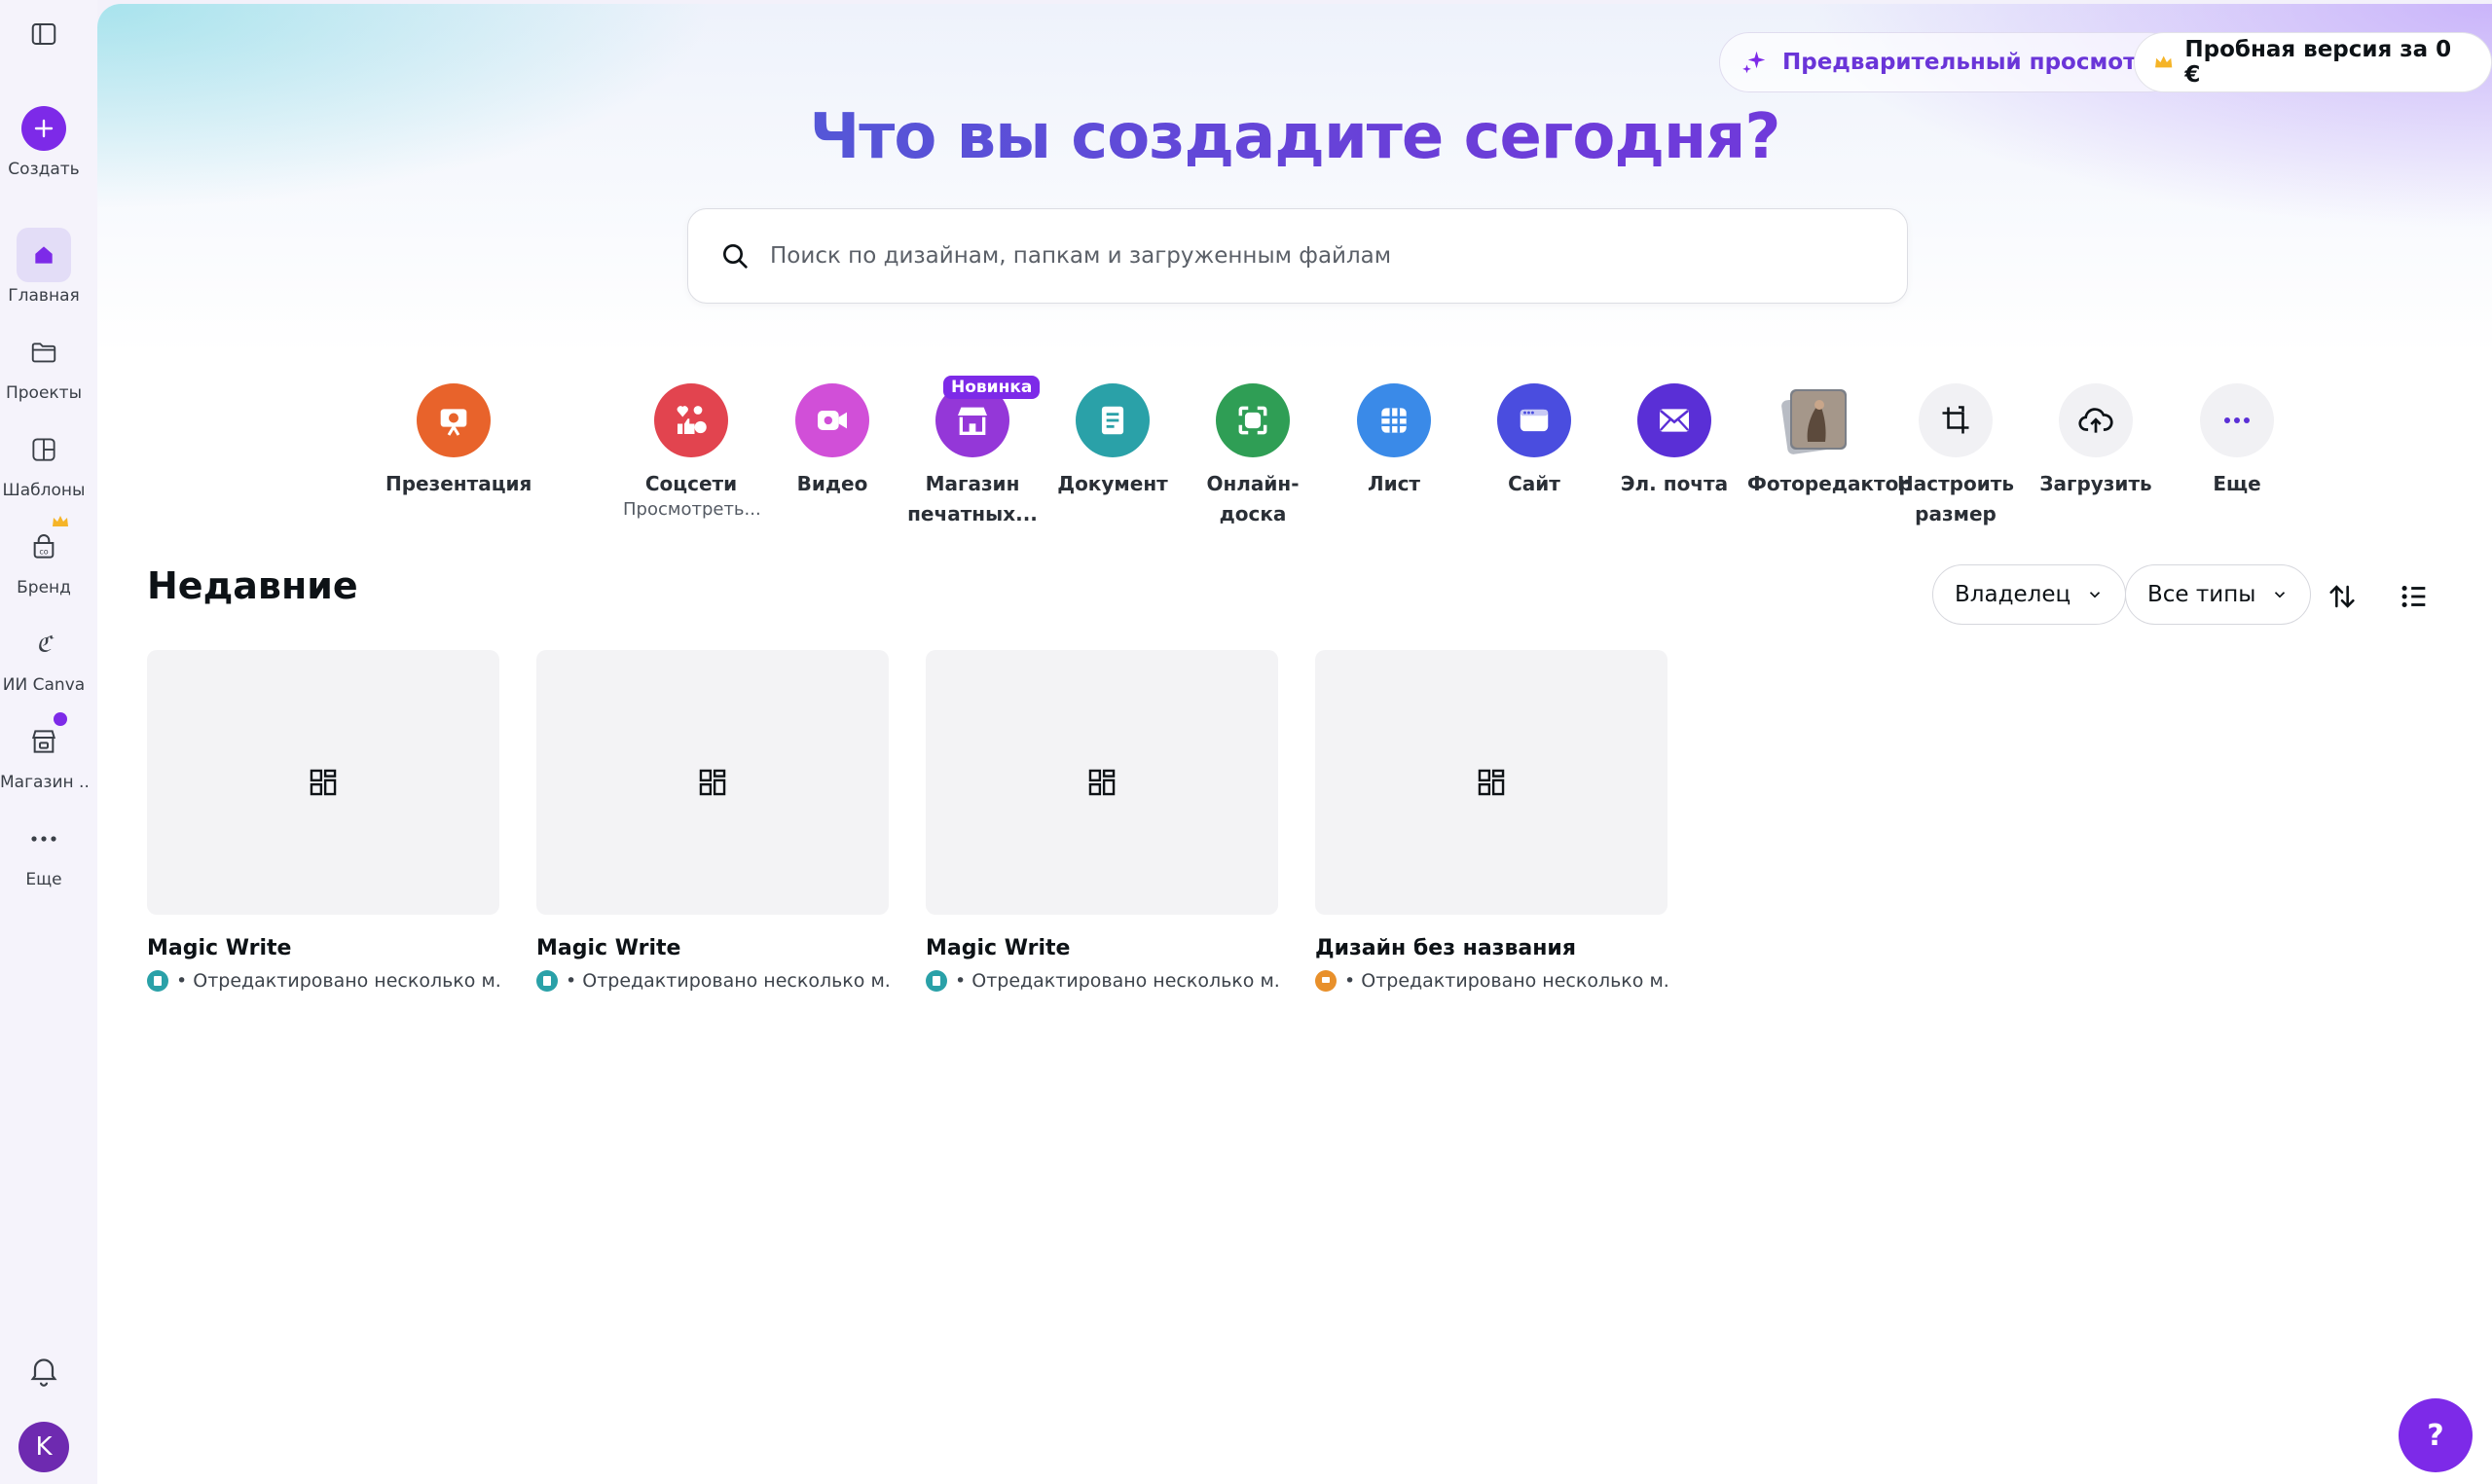 This screenshot has width=2492, height=1484. Describe the element at coordinates (44, 545) in the screenshot. I see `brand-icon: co` at that location.